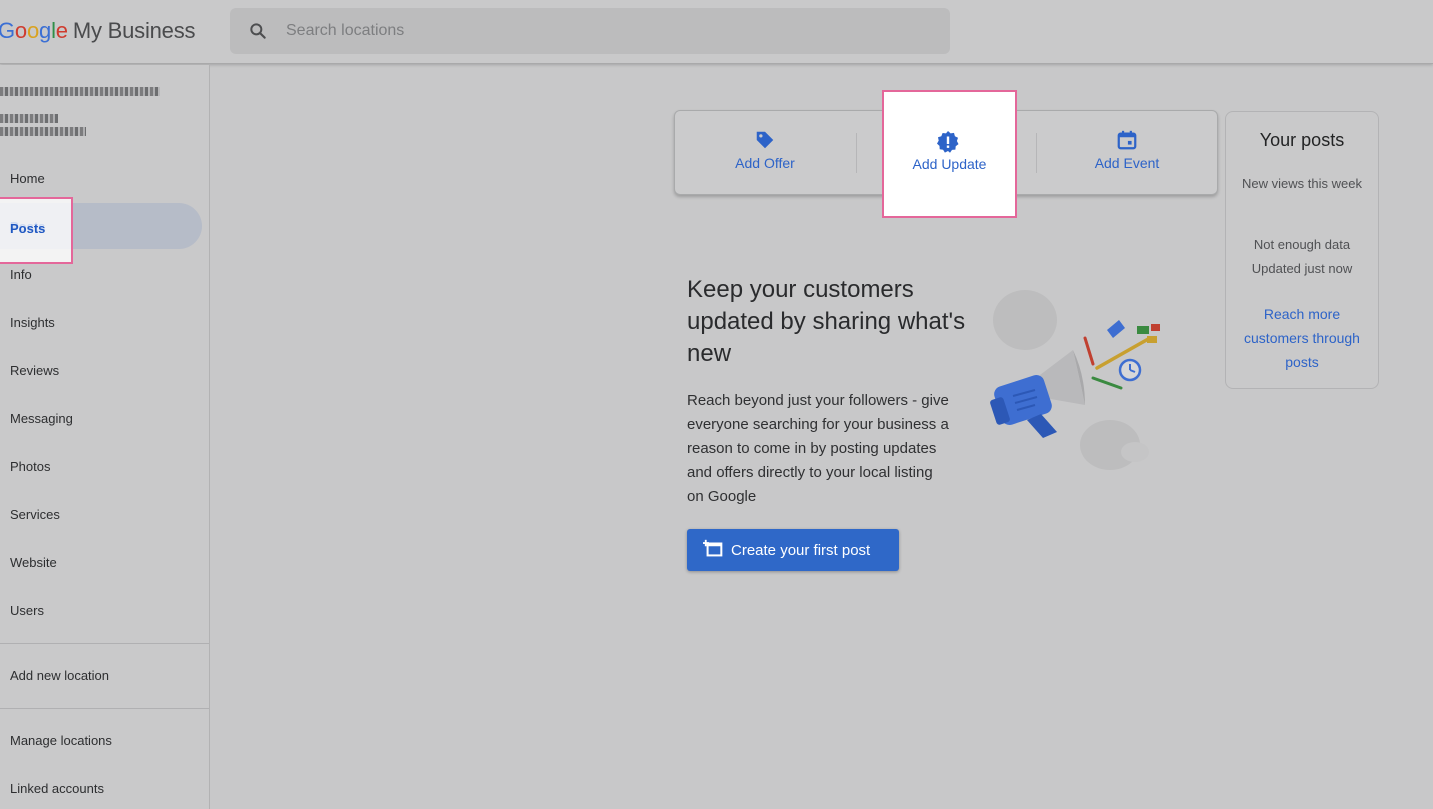  What do you see at coordinates (101, 514) in the screenshot?
I see `sidebar-item-services: Services` at bounding box center [101, 514].